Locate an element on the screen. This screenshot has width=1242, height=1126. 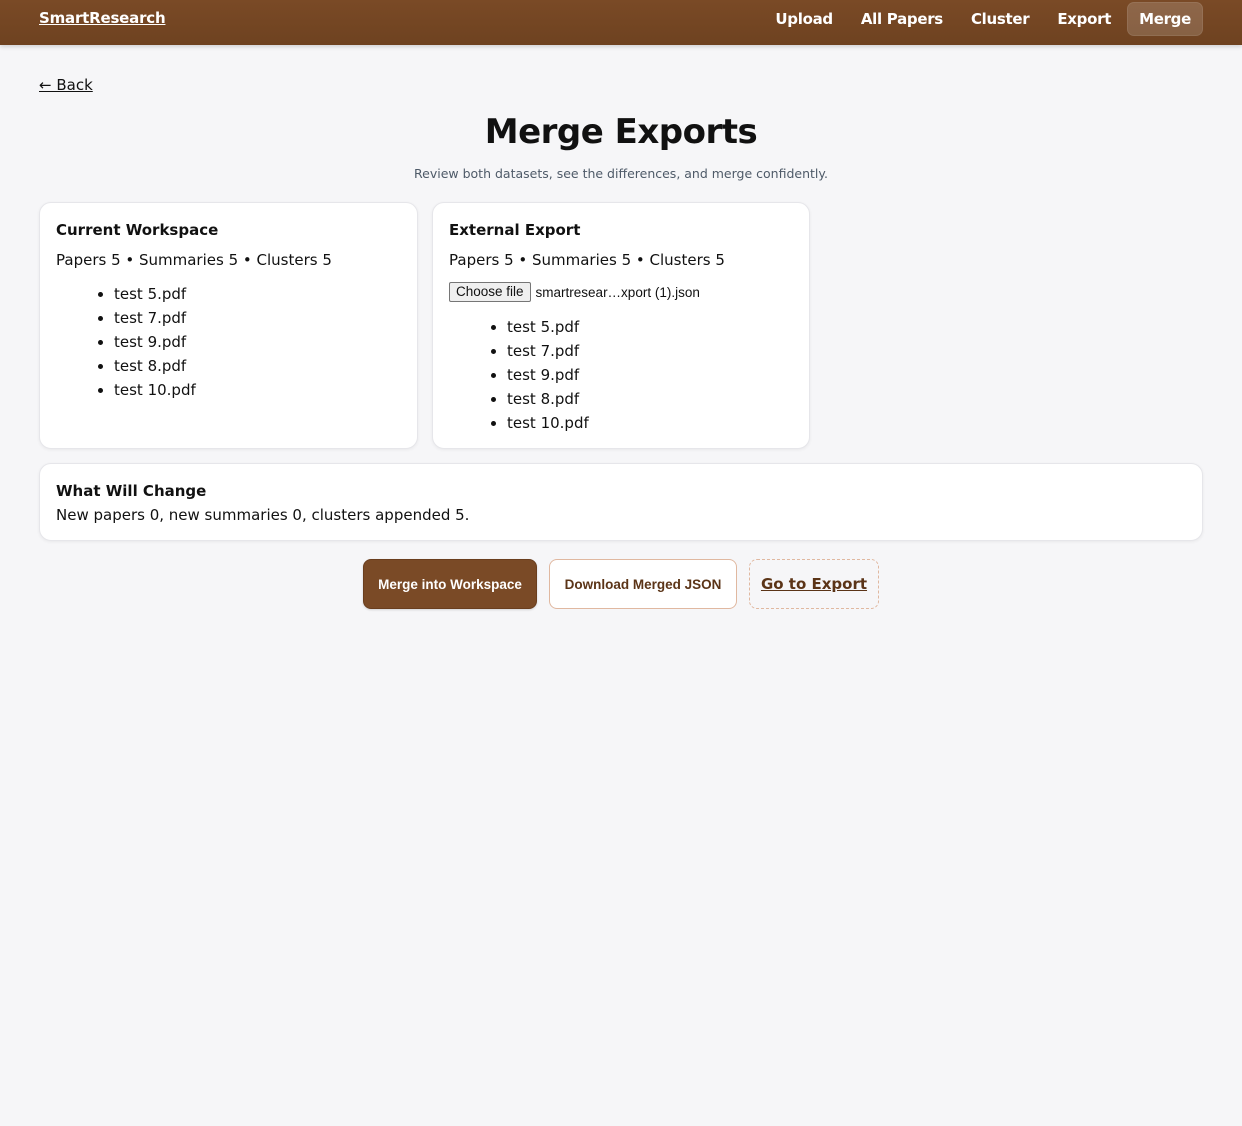
nav-links: Upload All Papers Cluster Export Merge is located at coordinates (981, 18).